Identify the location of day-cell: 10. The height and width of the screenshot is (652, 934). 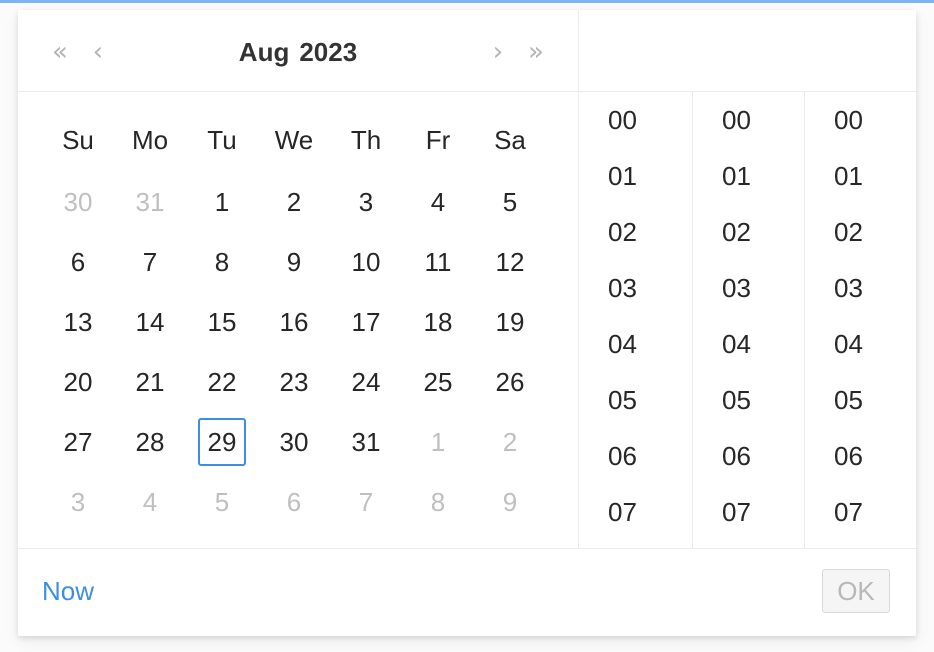
(366, 262).